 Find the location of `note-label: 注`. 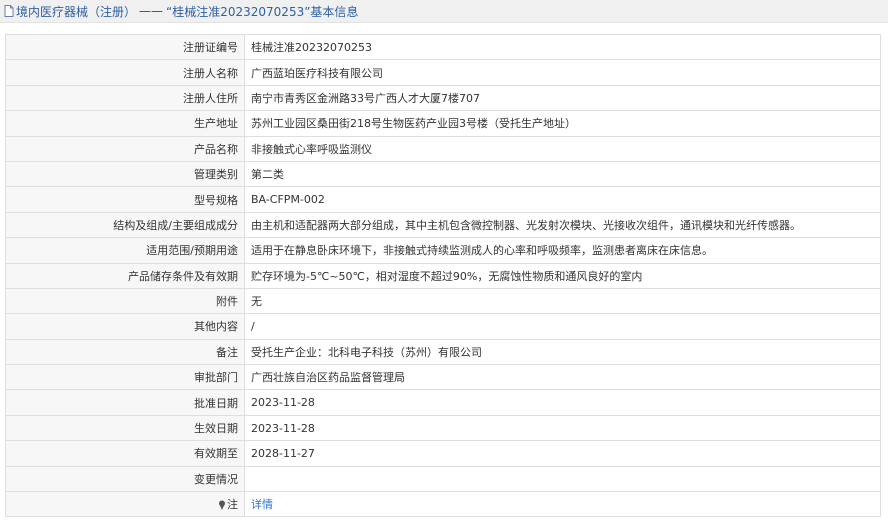

note-label: 注 is located at coordinates (232, 505).